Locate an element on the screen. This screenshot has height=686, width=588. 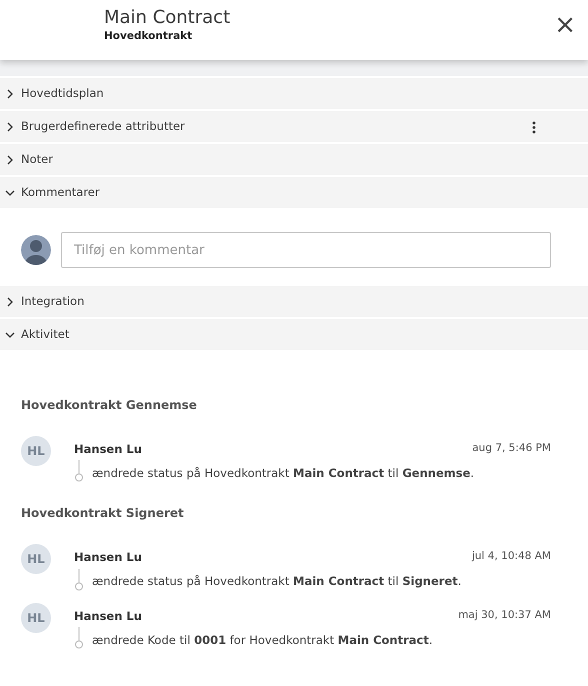
activity-message: ændrede status på Hovedkontrakt Main Contract til Signeret. is located at coordinates (277, 581).